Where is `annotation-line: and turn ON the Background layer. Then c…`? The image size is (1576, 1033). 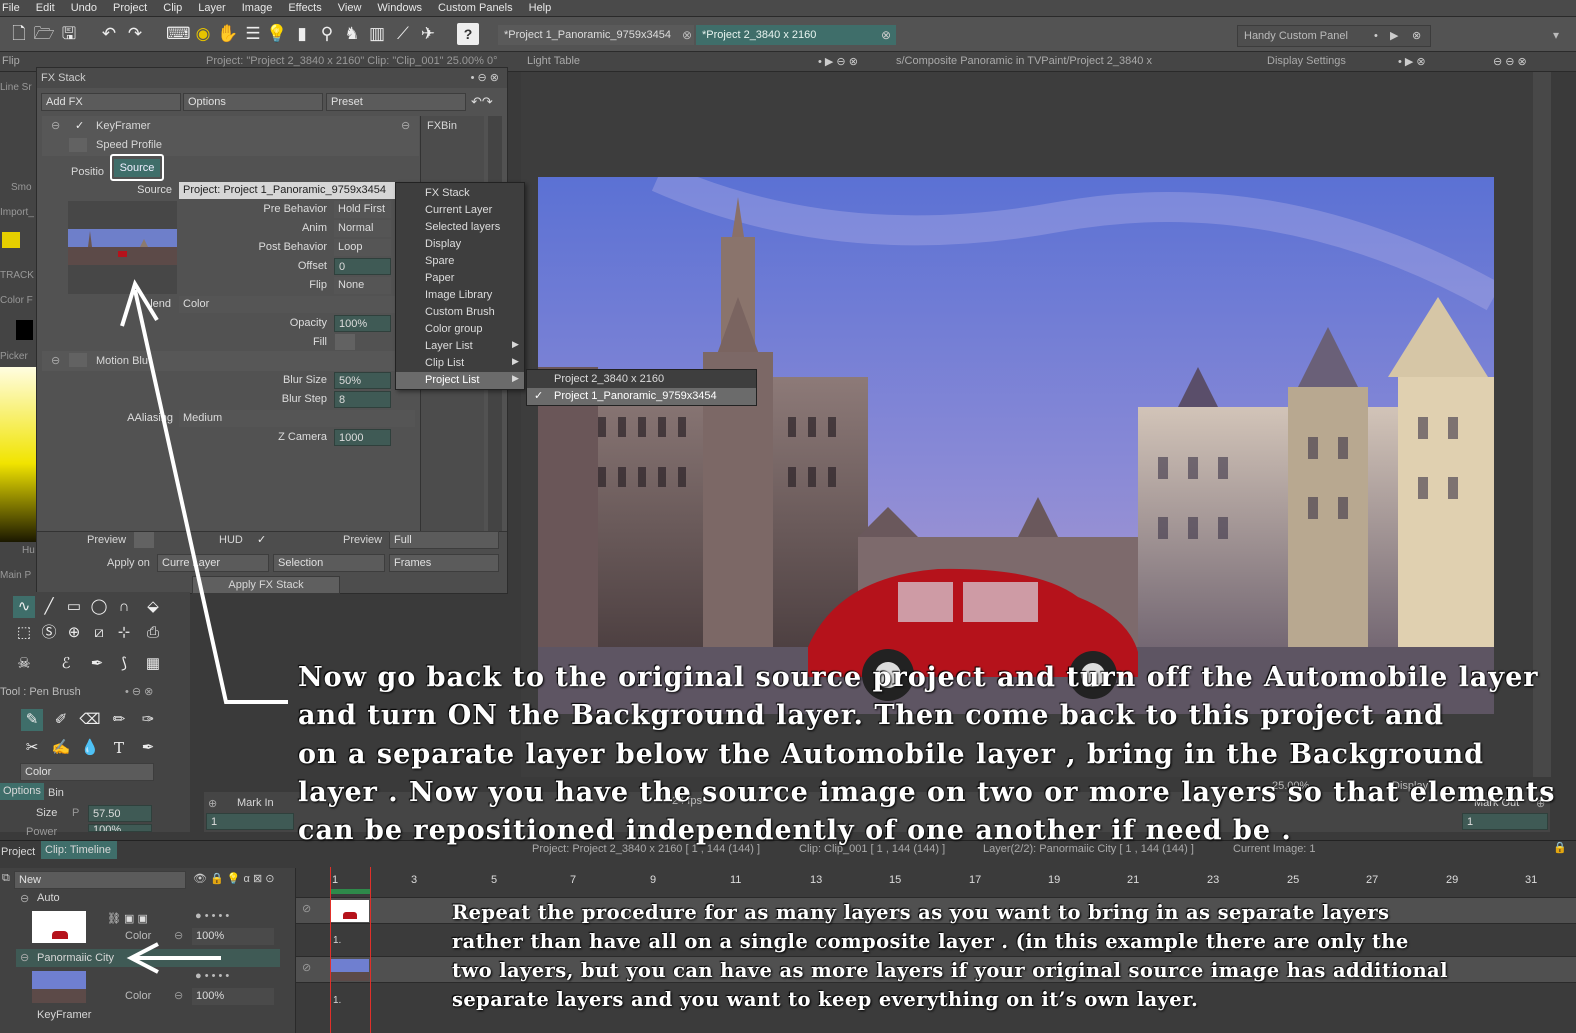
annotation-line: and turn ON the Background layer. Then c… is located at coordinates (871, 716).